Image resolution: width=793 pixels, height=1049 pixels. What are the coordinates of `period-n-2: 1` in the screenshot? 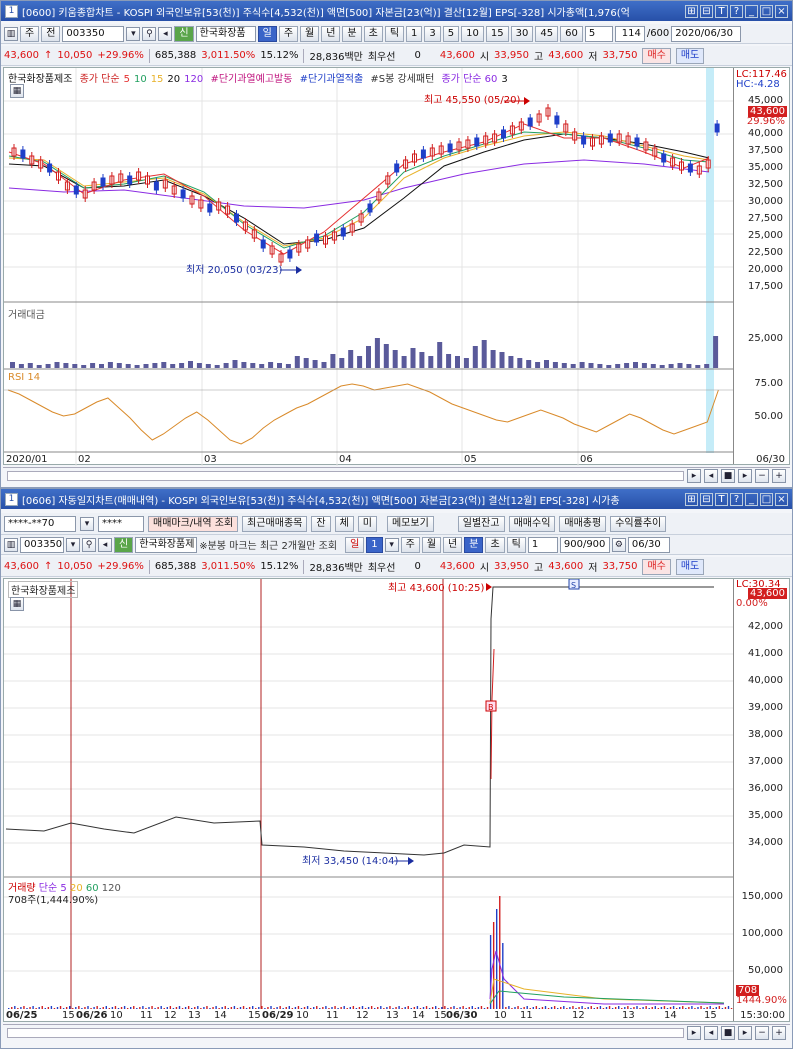 It's located at (374, 544).